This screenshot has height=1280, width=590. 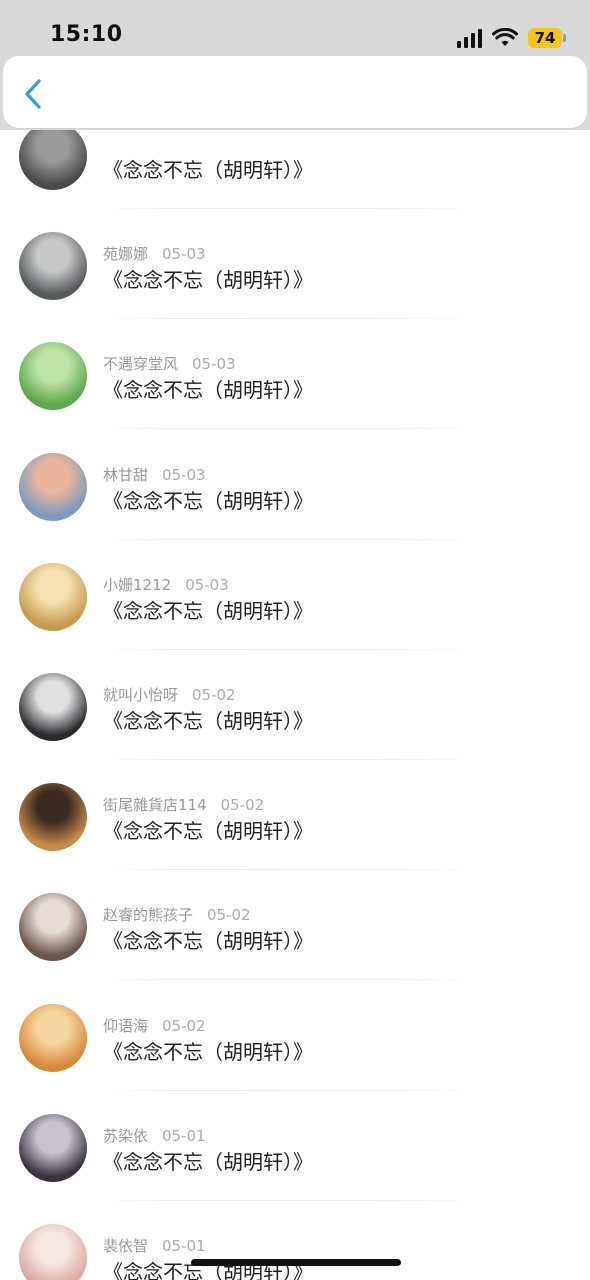 What do you see at coordinates (295, 681) in the screenshot?
I see `message-row: 就叫小怡呀 05-02 《念念不忘（胡明轩）》` at bounding box center [295, 681].